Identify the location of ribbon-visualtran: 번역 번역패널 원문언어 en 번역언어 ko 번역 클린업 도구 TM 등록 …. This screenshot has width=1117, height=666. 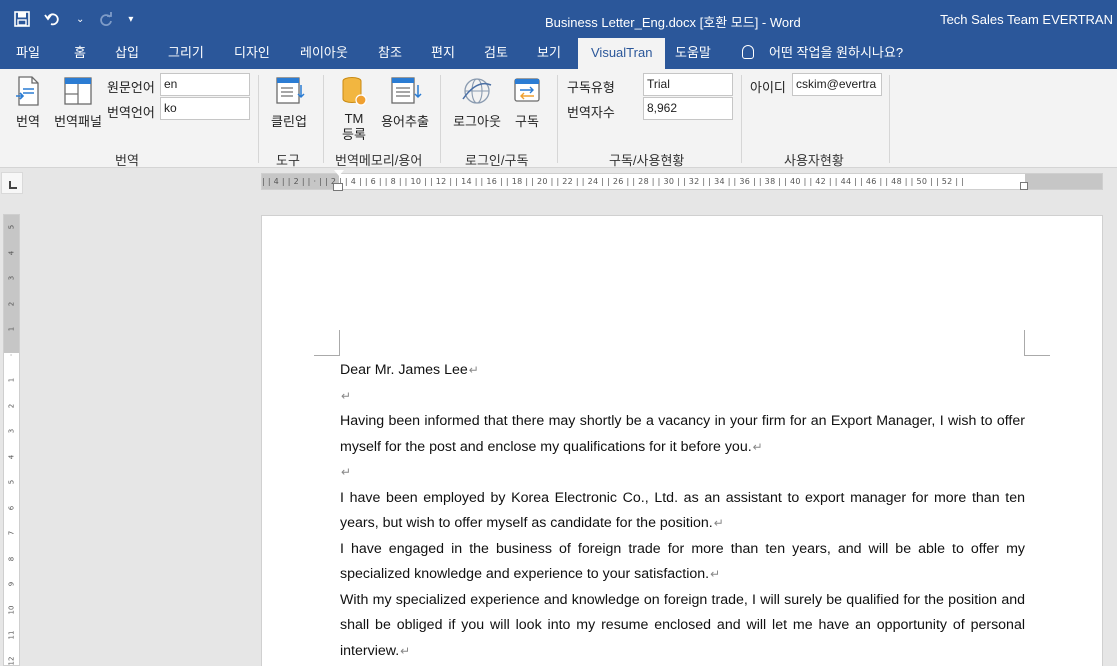
(558, 118).